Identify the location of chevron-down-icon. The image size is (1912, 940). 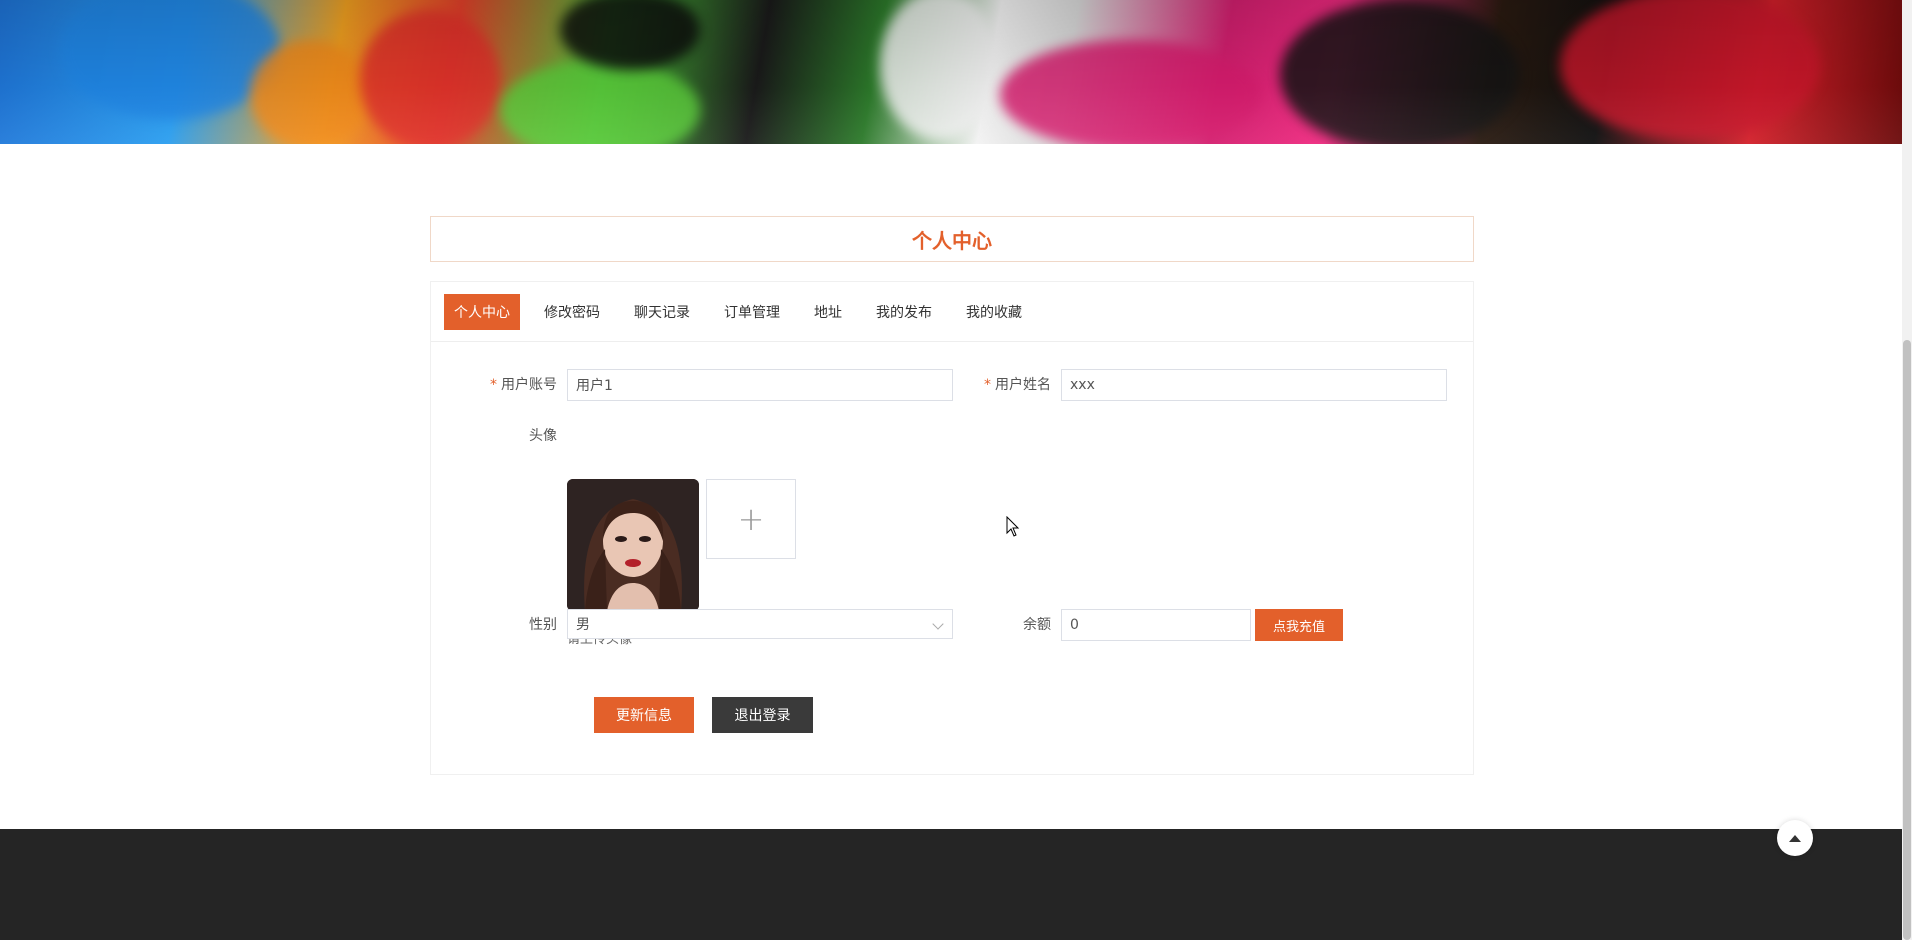
(938, 624).